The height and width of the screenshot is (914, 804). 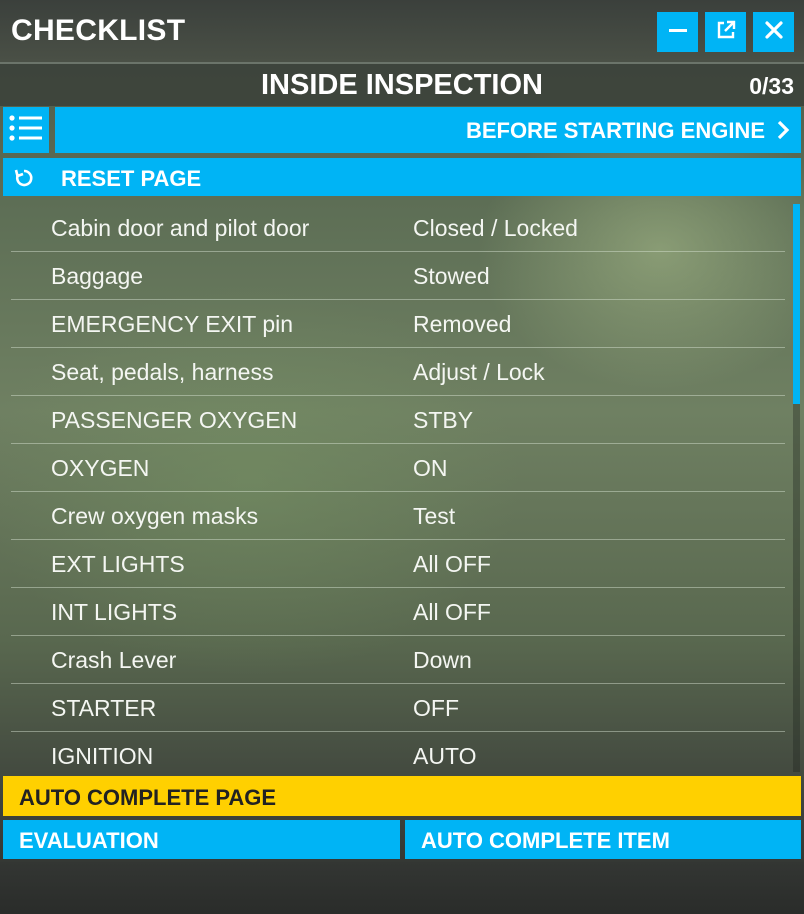 I want to click on popout-button, so click(x=725, y=32).